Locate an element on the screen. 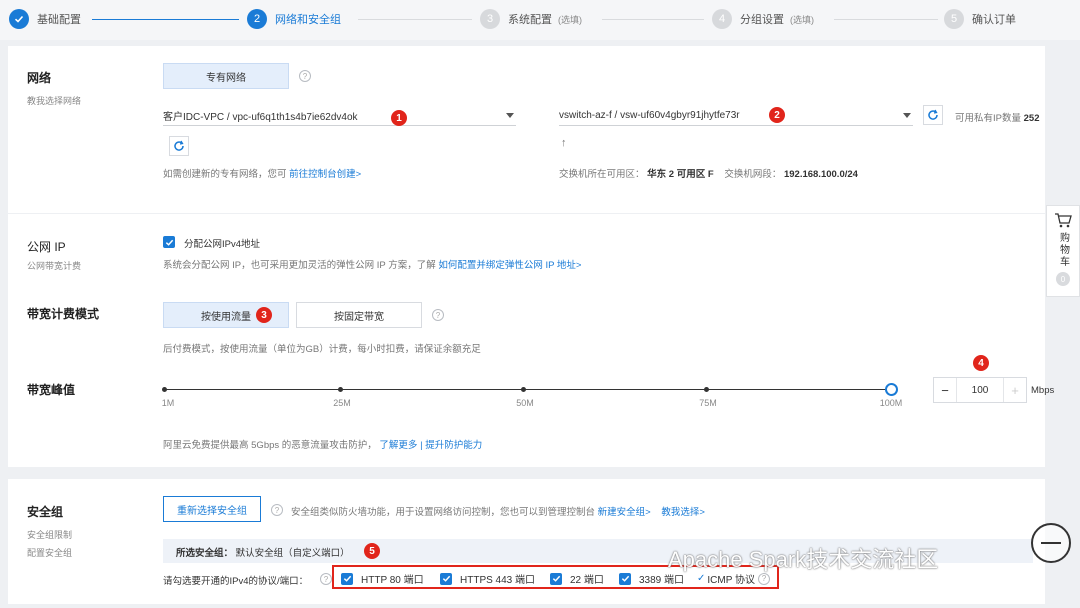 Image resolution: width=1080 pixels, height=608 pixels. shopping-cart: 购物车 0 is located at coordinates (1063, 251).